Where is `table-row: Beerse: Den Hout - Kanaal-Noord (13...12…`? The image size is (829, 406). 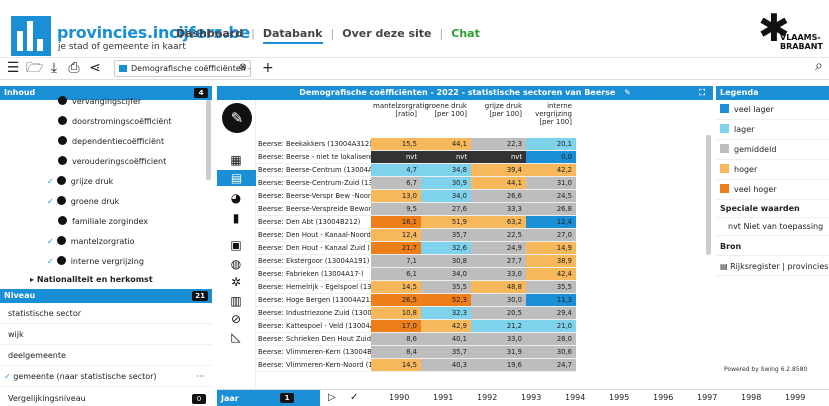
table-row: Beerse: Den Hout - Kanaal-Noord (13...12… is located at coordinates (416, 235).